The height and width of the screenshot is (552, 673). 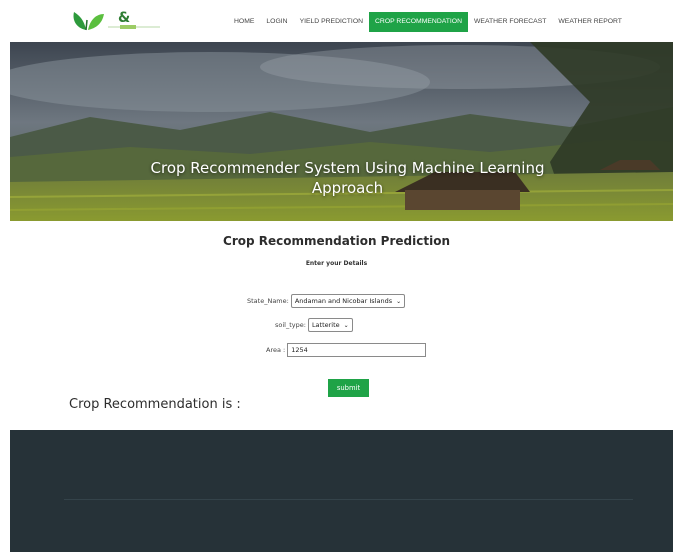 What do you see at coordinates (336, 241) in the screenshot?
I see `page-title: Crop Recommendation Prediction` at bounding box center [336, 241].